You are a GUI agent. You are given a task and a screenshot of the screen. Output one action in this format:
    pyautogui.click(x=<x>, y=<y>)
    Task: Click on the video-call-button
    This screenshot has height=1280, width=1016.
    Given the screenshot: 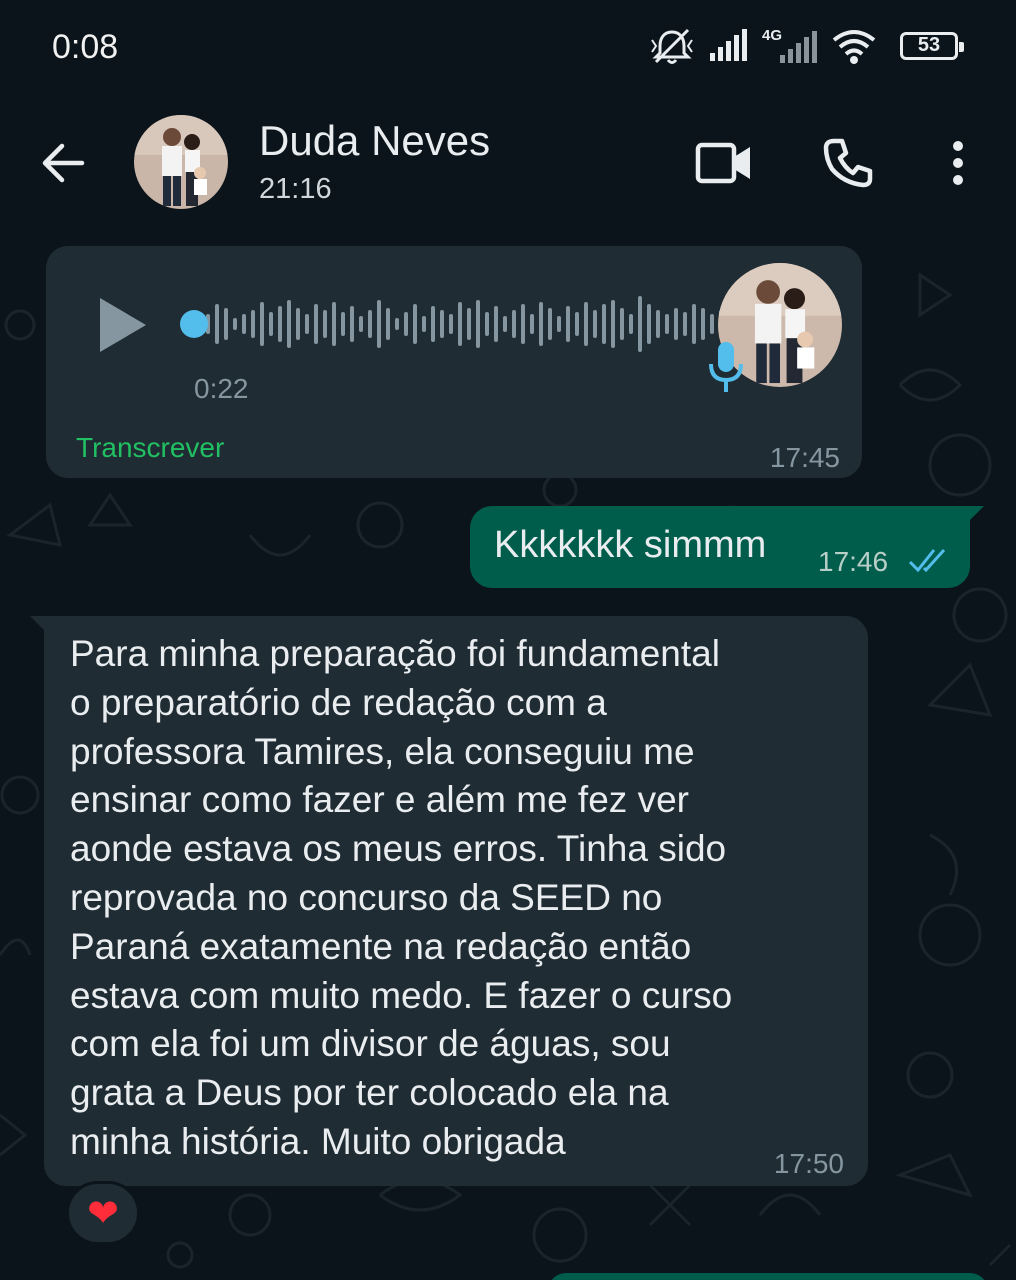 What is the action you would take?
    pyautogui.click(x=724, y=163)
    